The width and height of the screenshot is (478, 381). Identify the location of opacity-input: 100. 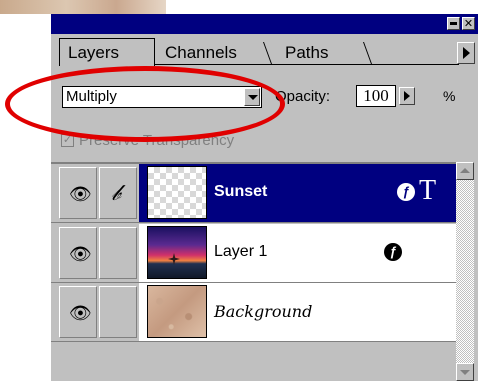
(376, 96).